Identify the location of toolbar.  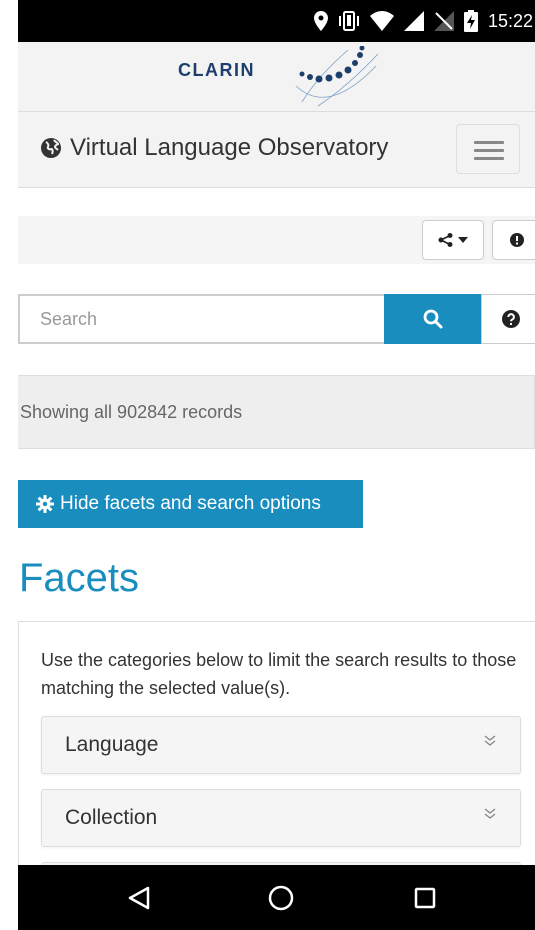
(276, 240).